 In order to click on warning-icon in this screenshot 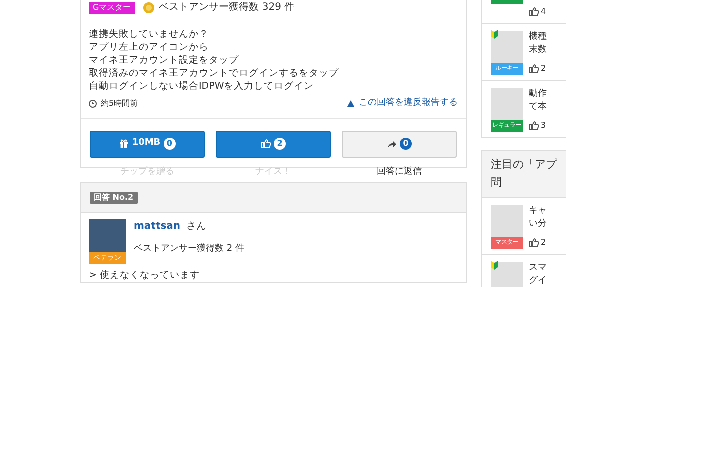, I will do `click(351, 104)`.